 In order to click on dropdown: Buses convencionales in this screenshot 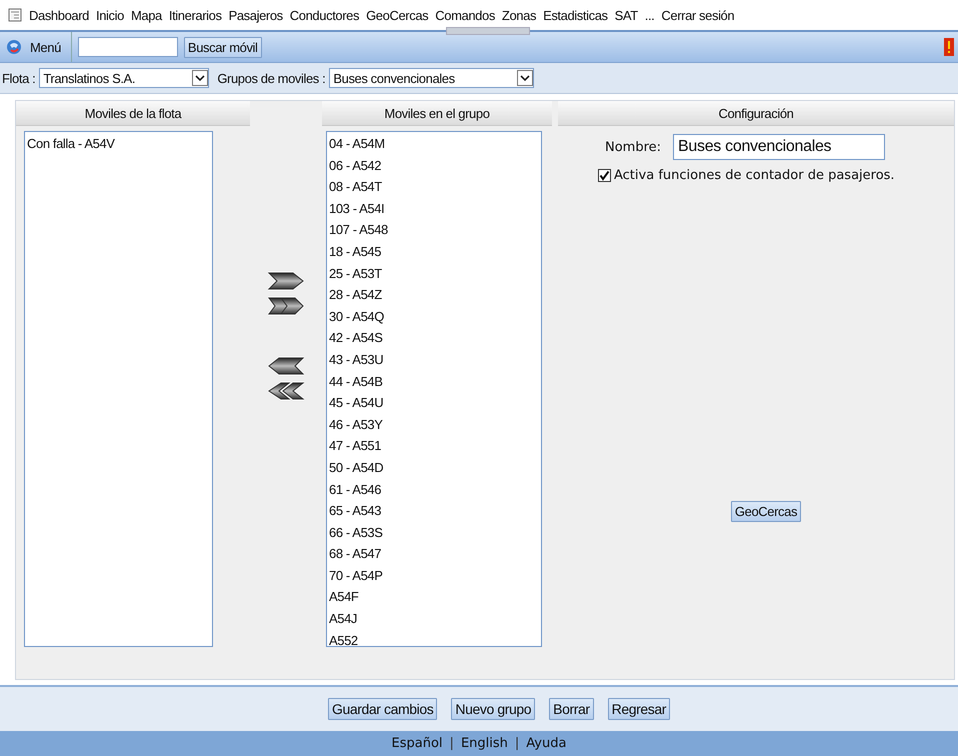, I will do `click(431, 78)`.